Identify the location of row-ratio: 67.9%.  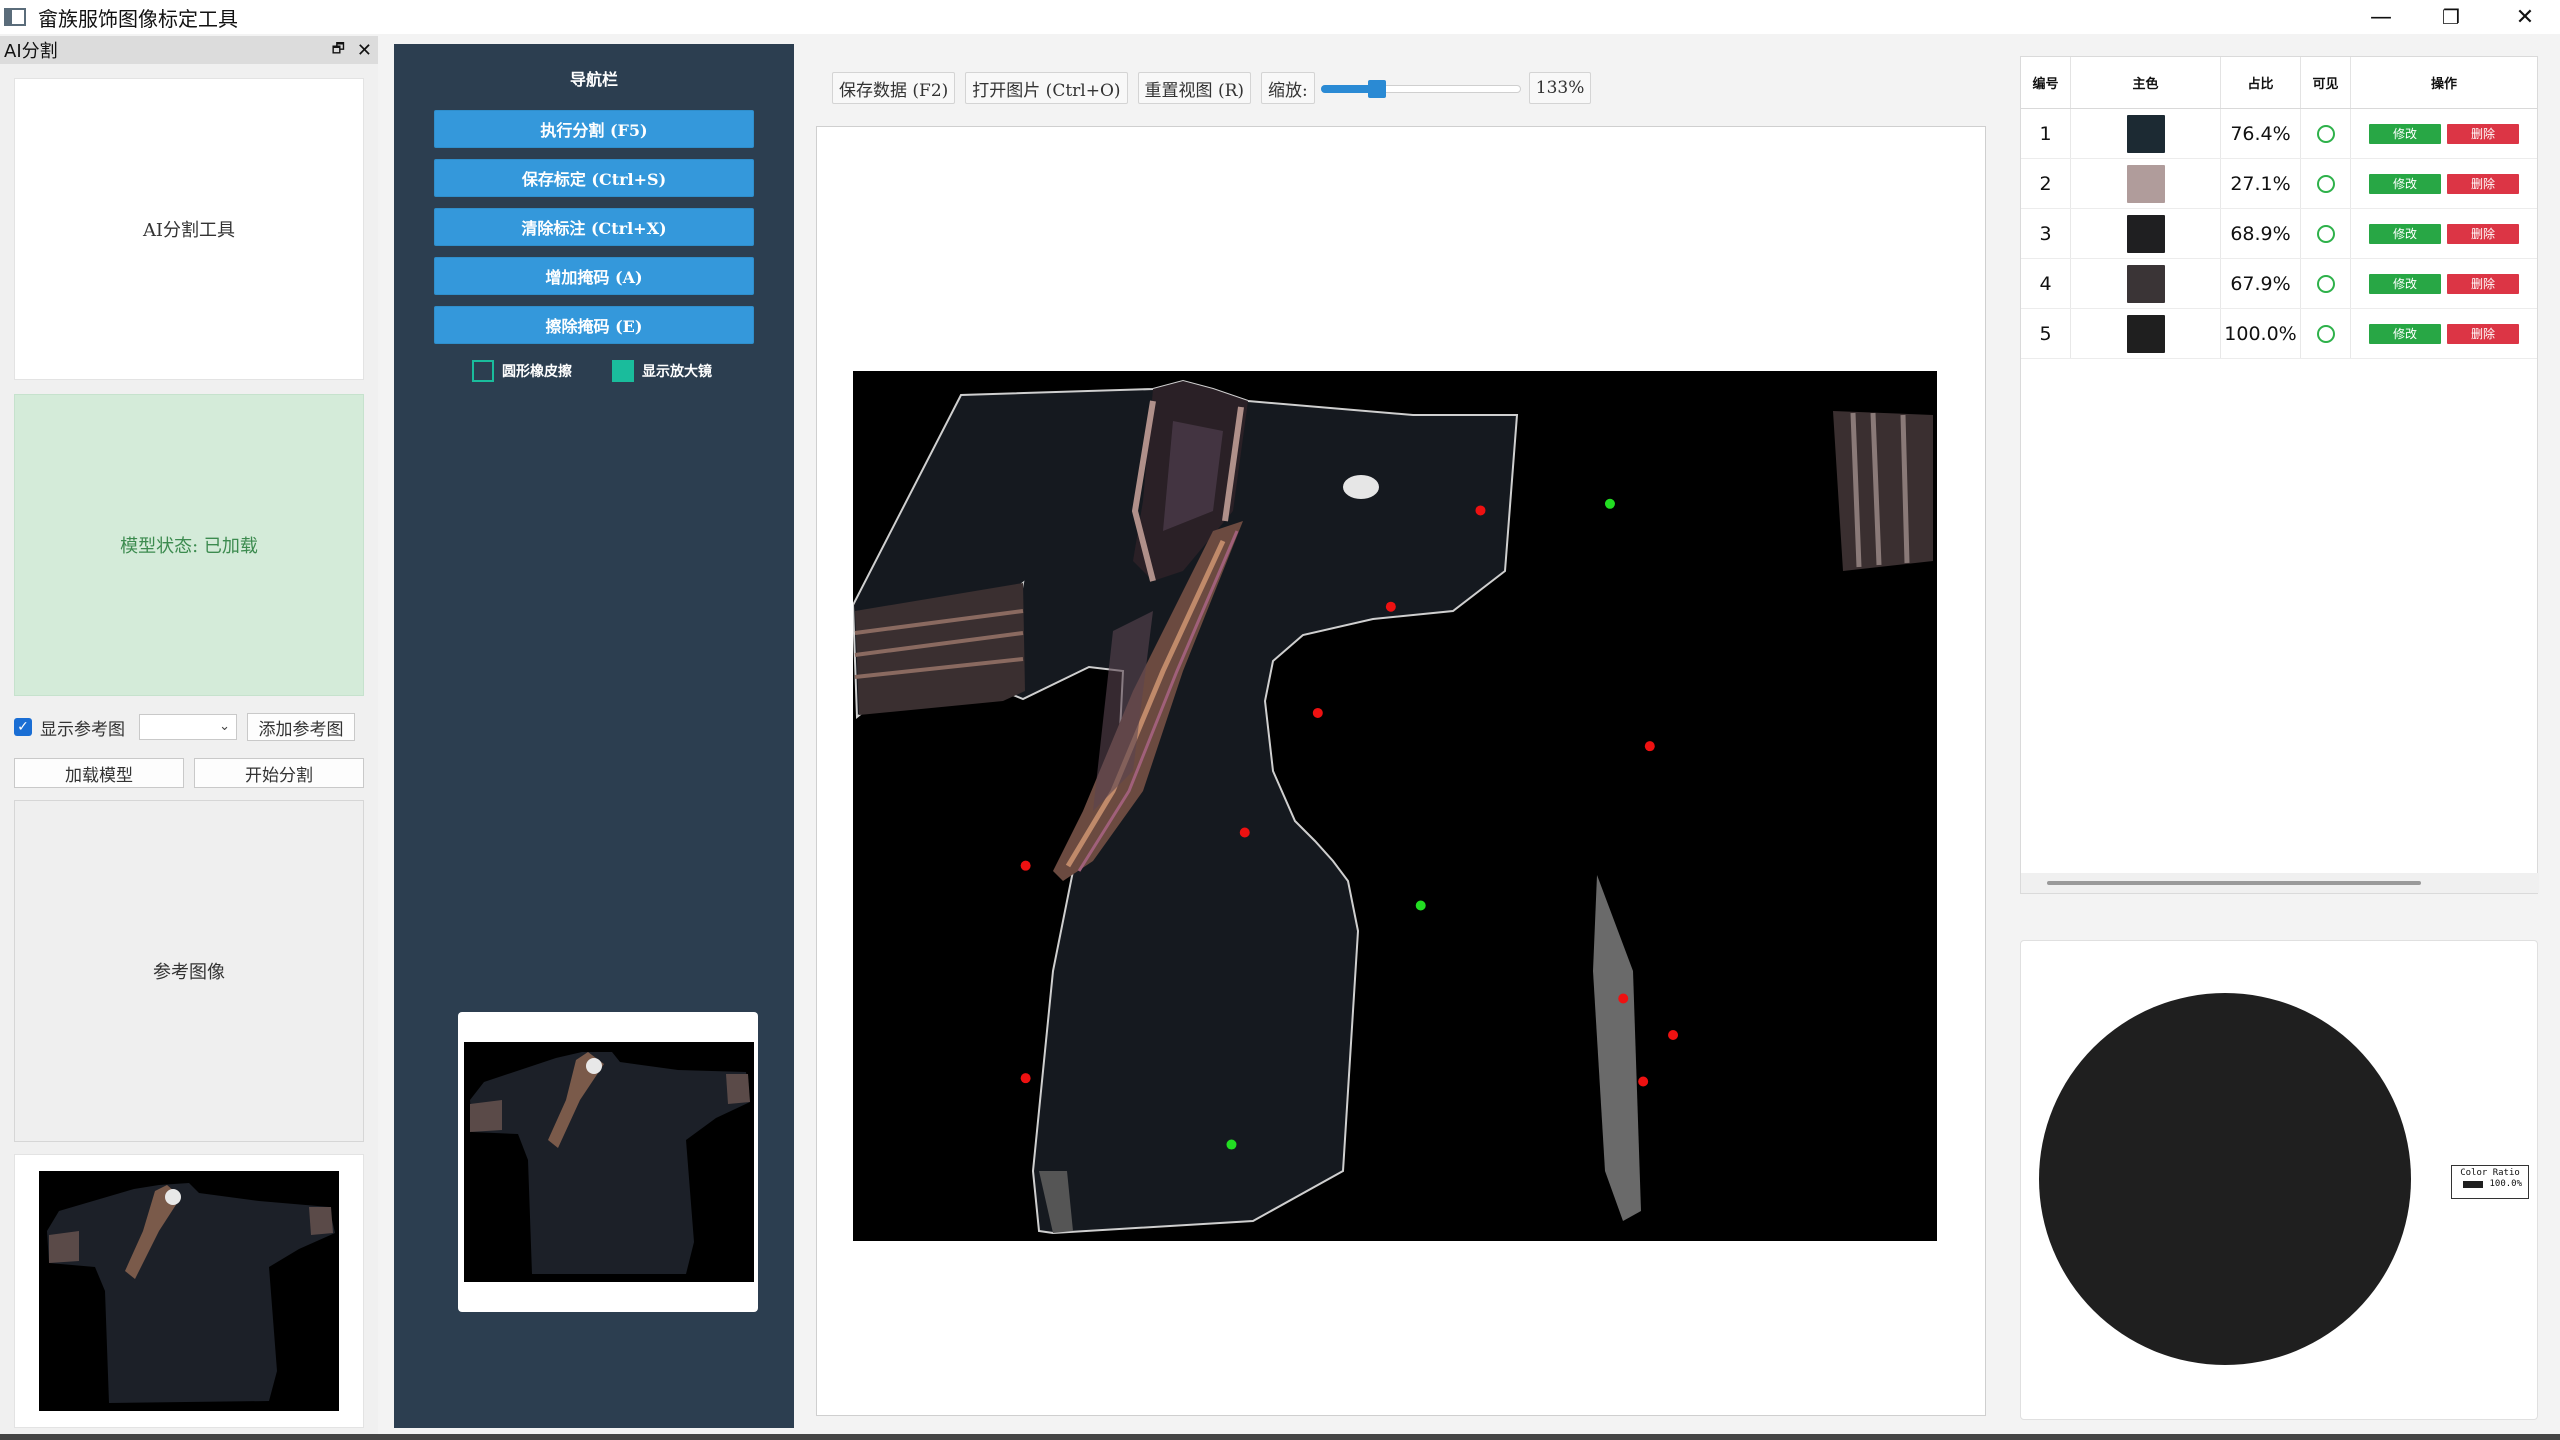
(2261, 283).